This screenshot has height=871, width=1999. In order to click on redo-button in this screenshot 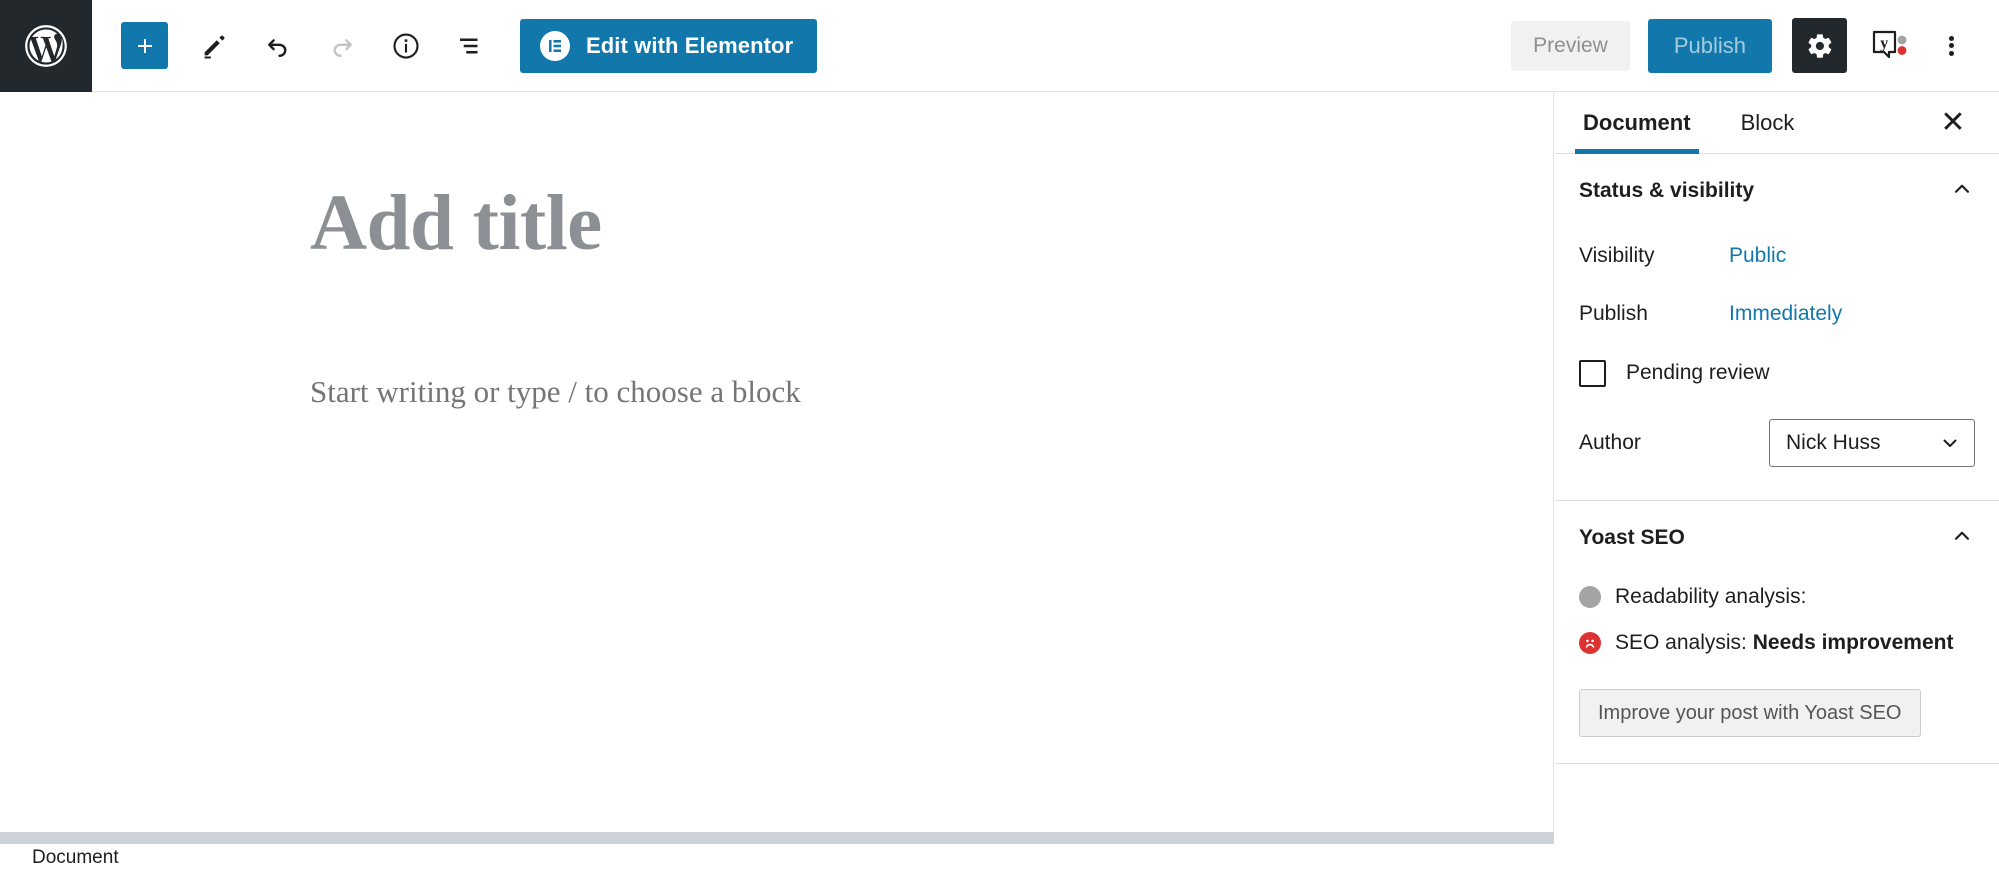, I will do `click(342, 46)`.